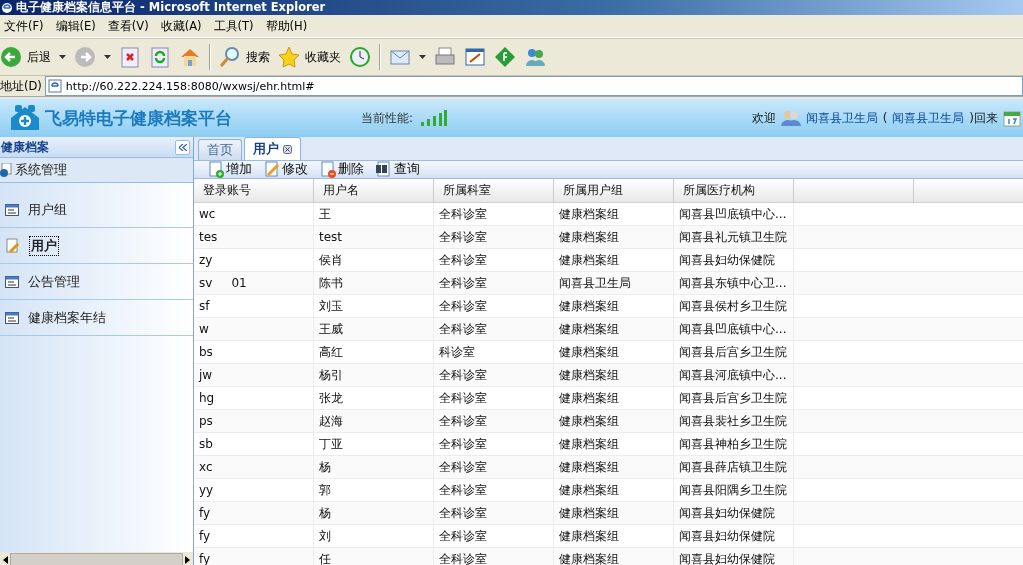 This screenshot has height=565, width=1023. I want to click on table-cell: yy, so click(254, 490).